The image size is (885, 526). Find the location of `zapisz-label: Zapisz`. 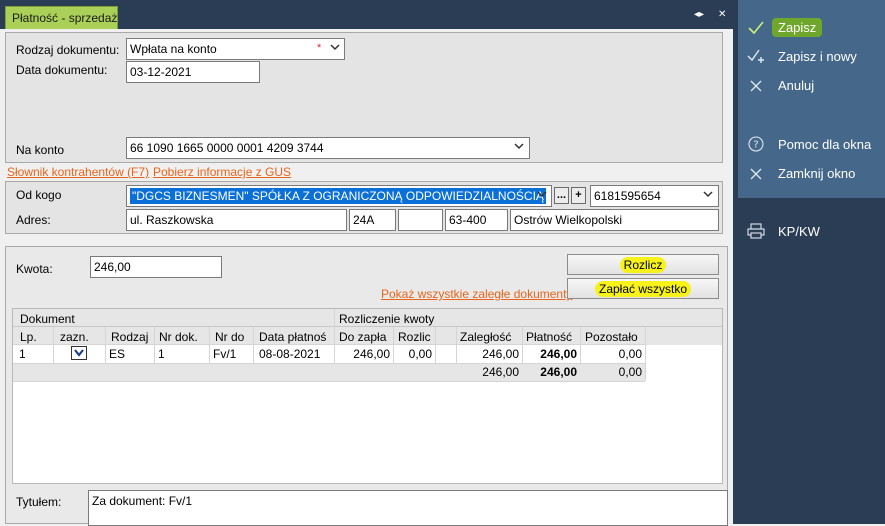

zapisz-label: Zapisz is located at coordinates (797, 27).